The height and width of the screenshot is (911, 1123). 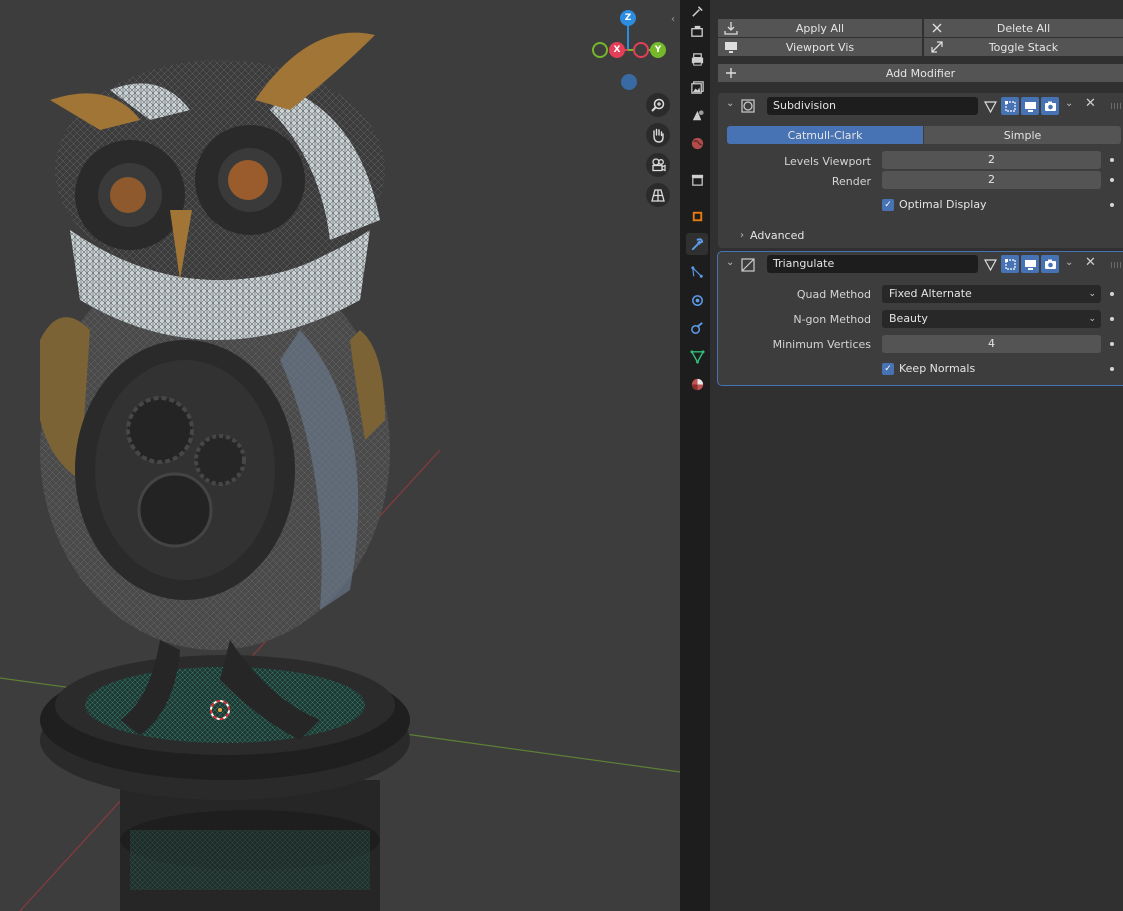 What do you see at coordinates (673, 19) in the screenshot?
I see `tab-scroll-indicator: ‹` at bounding box center [673, 19].